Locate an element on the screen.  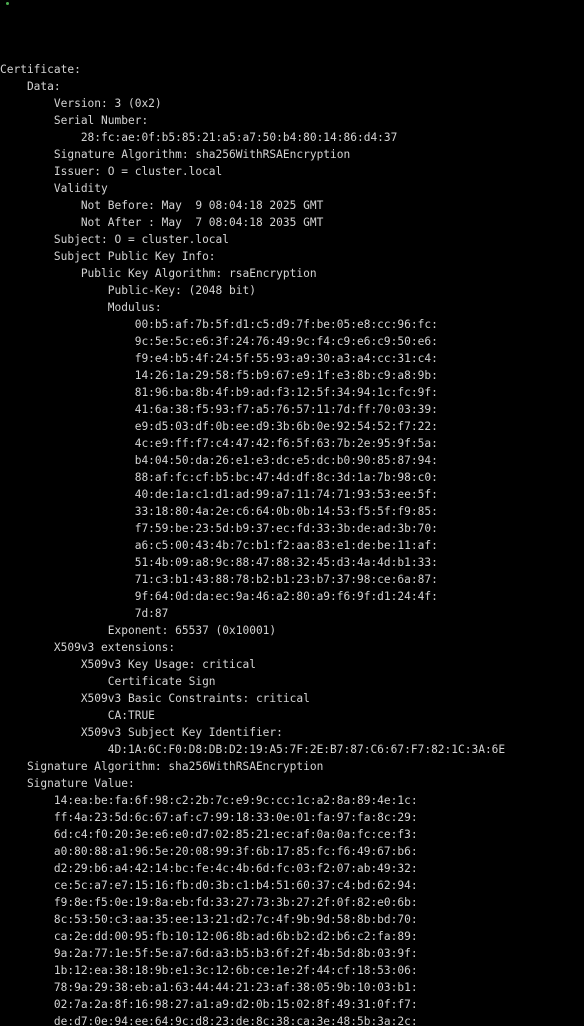
terminal-line: X509v3 Basic Constraints: critical is located at coordinates (155, 698).